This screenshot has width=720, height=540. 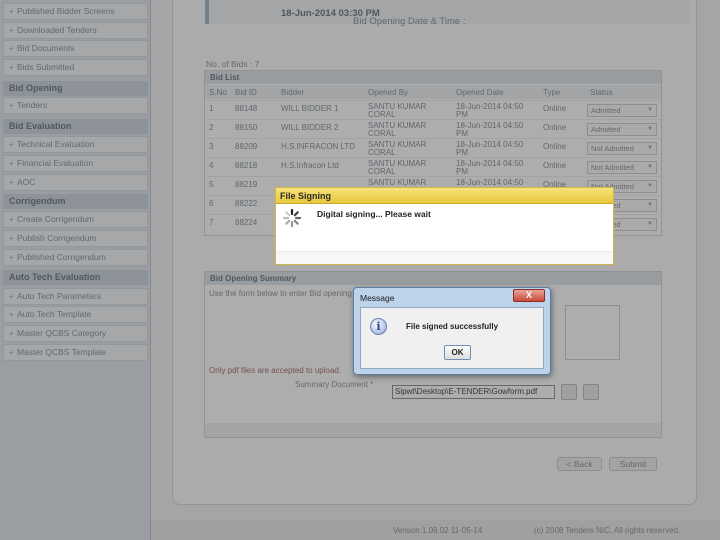 What do you see at coordinates (378, 326) in the screenshot?
I see `info-icon: i` at bounding box center [378, 326].